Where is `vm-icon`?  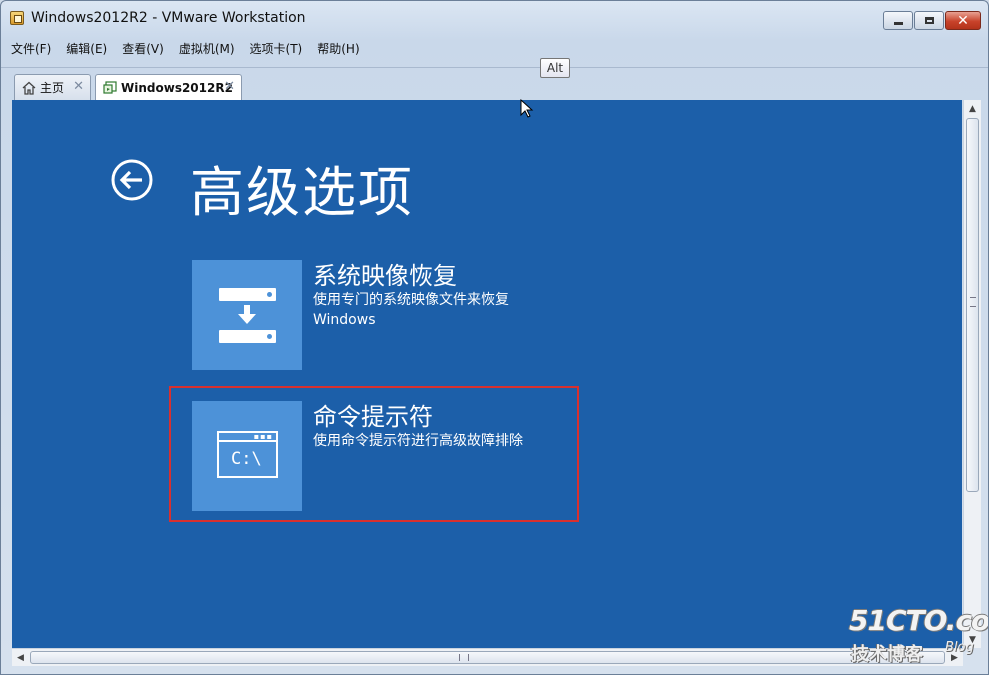
vm-icon is located at coordinates (110, 88).